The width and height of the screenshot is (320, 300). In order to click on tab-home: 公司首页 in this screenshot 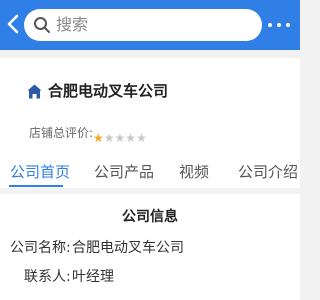, I will do `click(40, 172)`.